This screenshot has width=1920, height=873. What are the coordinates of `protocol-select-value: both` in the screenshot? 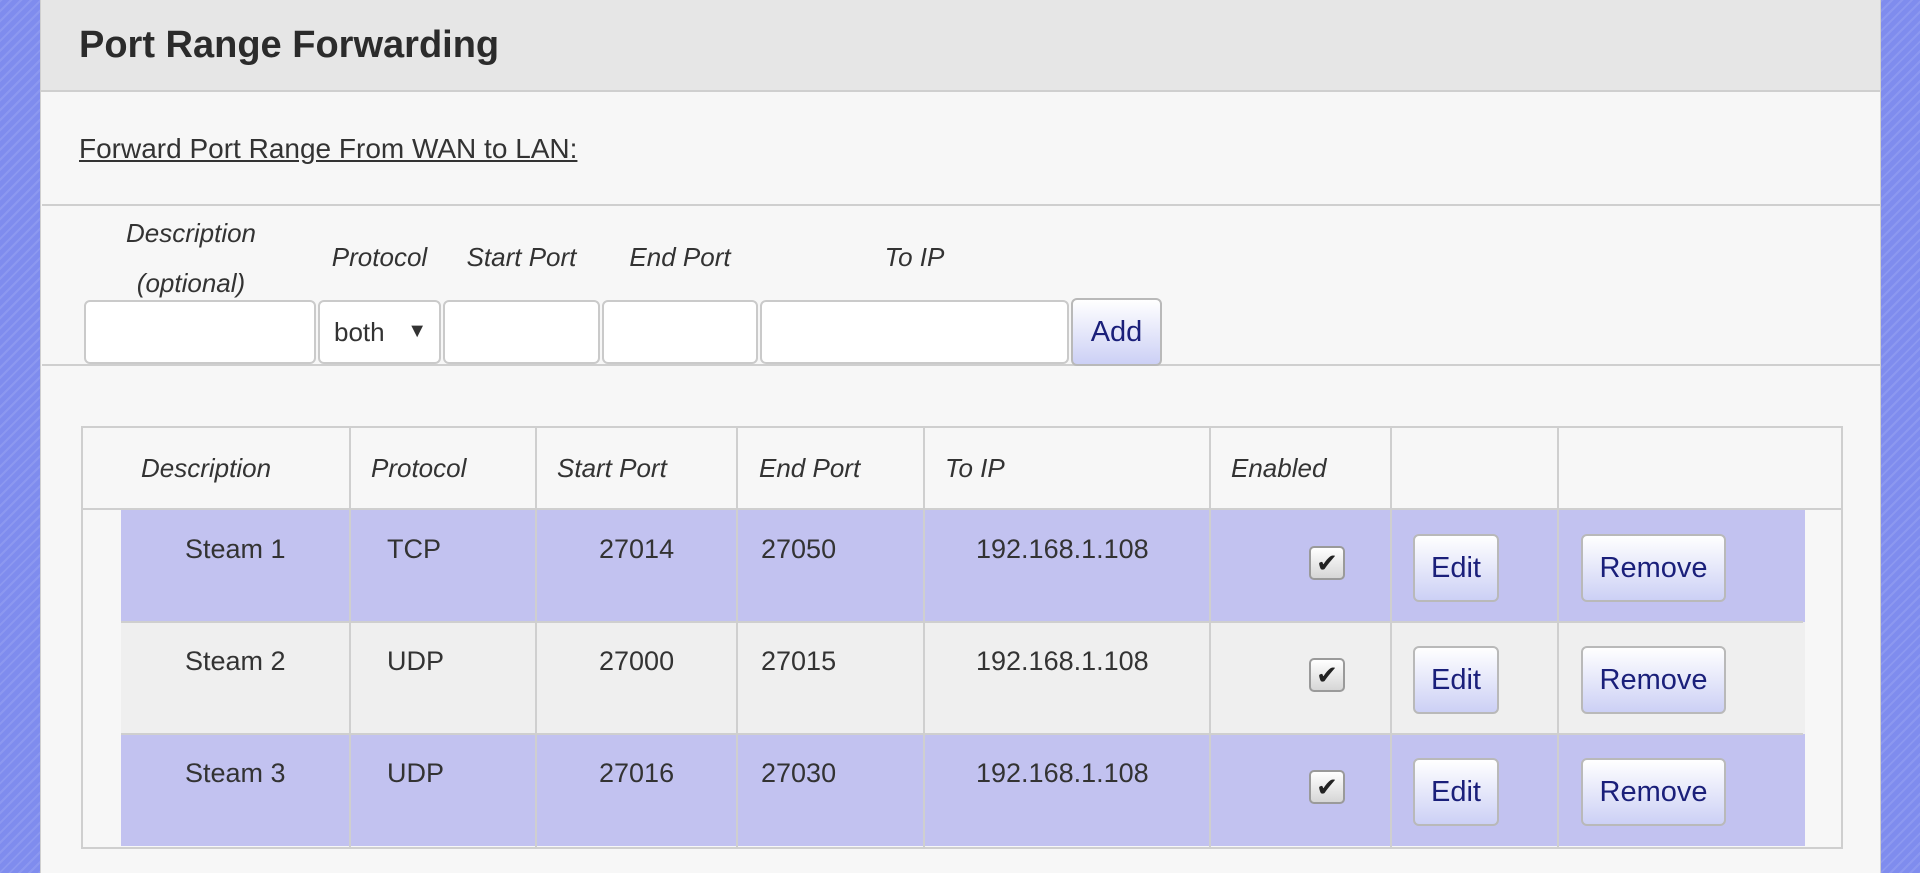 It's located at (359, 331).